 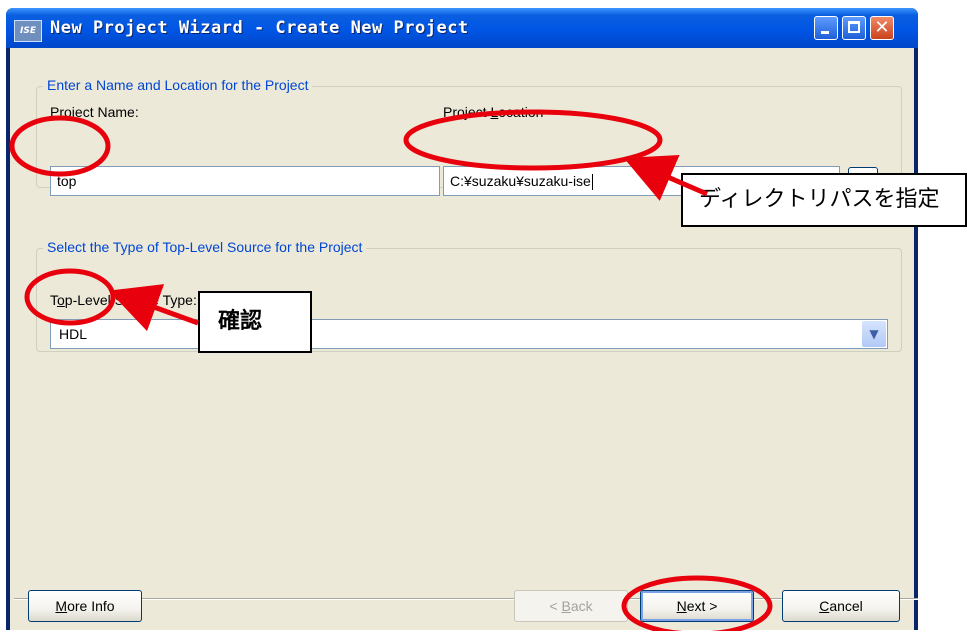 I want to click on cancel-button: Cancel, so click(x=841, y=606).